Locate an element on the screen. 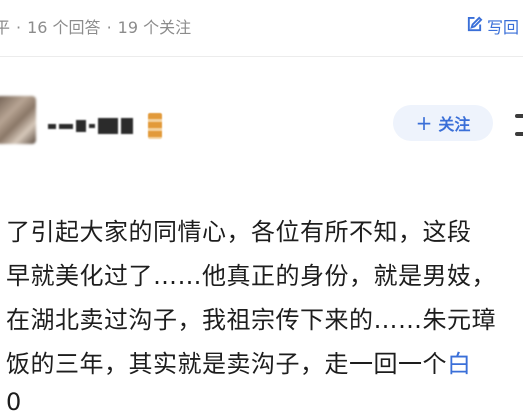  question-stats: 平 · 16 个回答 · 19 个关注 is located at coordinates (95, 26).